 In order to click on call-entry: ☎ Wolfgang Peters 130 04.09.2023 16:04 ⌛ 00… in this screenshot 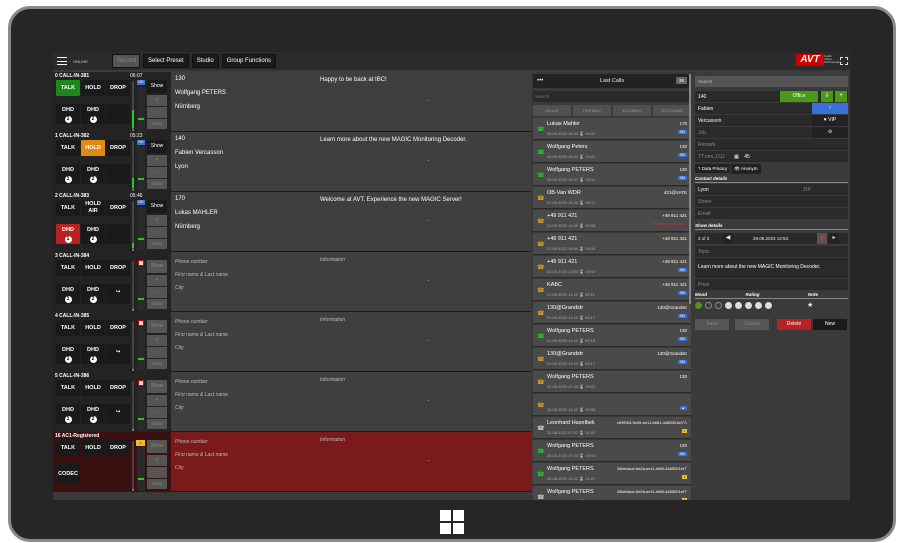, I will do `click(612, 152)`.